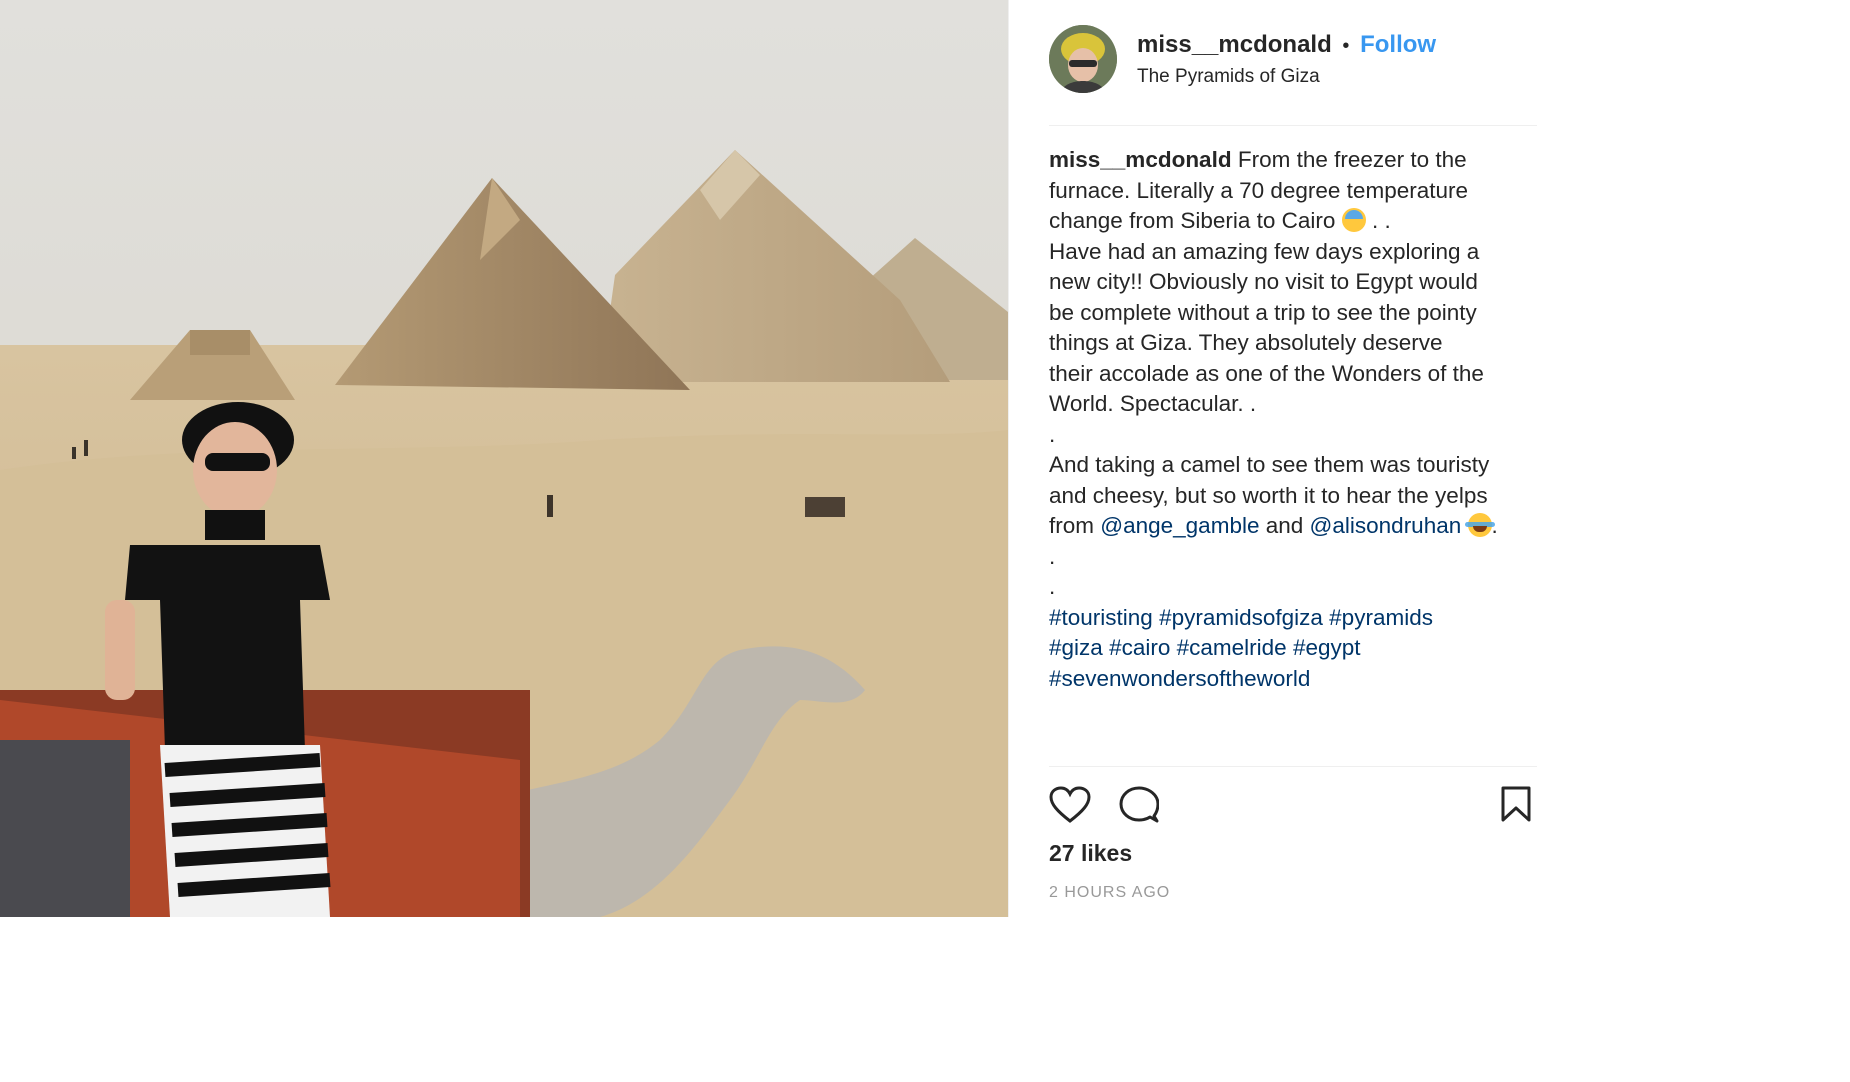 This screenshot has width=1850, height=1082. Describe the element at coordinates (1246, 342) in the screenshot. I see `caption-line: things at Giza. They absolutely deserve` at that location.